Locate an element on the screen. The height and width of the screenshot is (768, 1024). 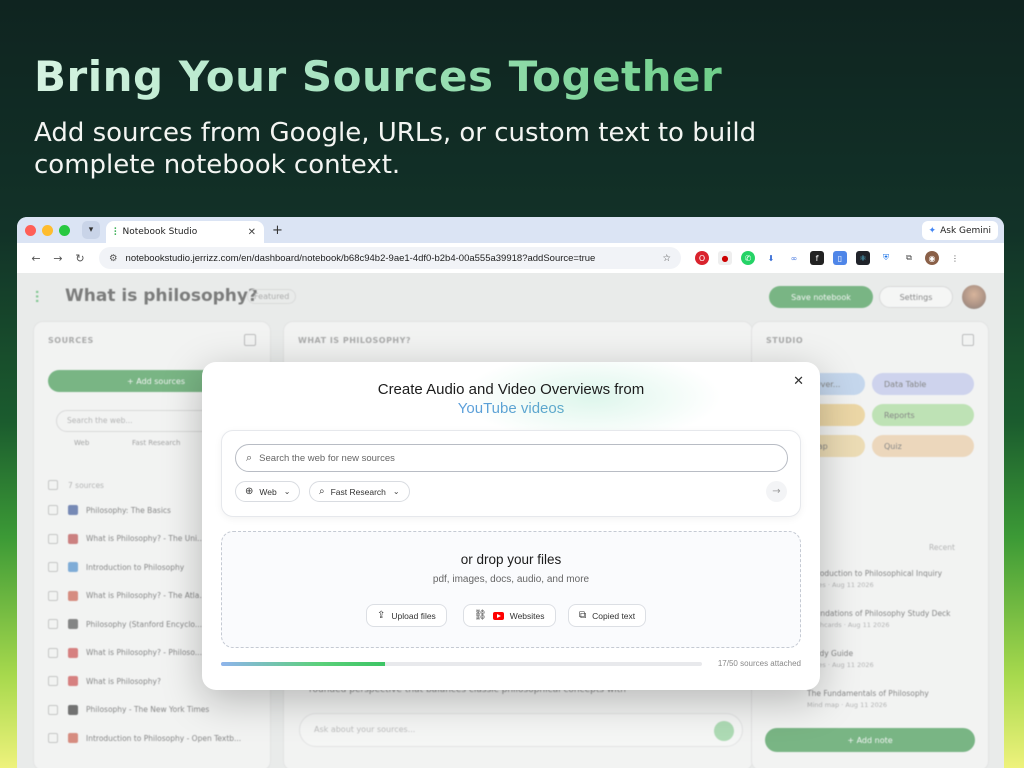
shield-extension-icon: ⛨ is located at coordinates (886, 258).